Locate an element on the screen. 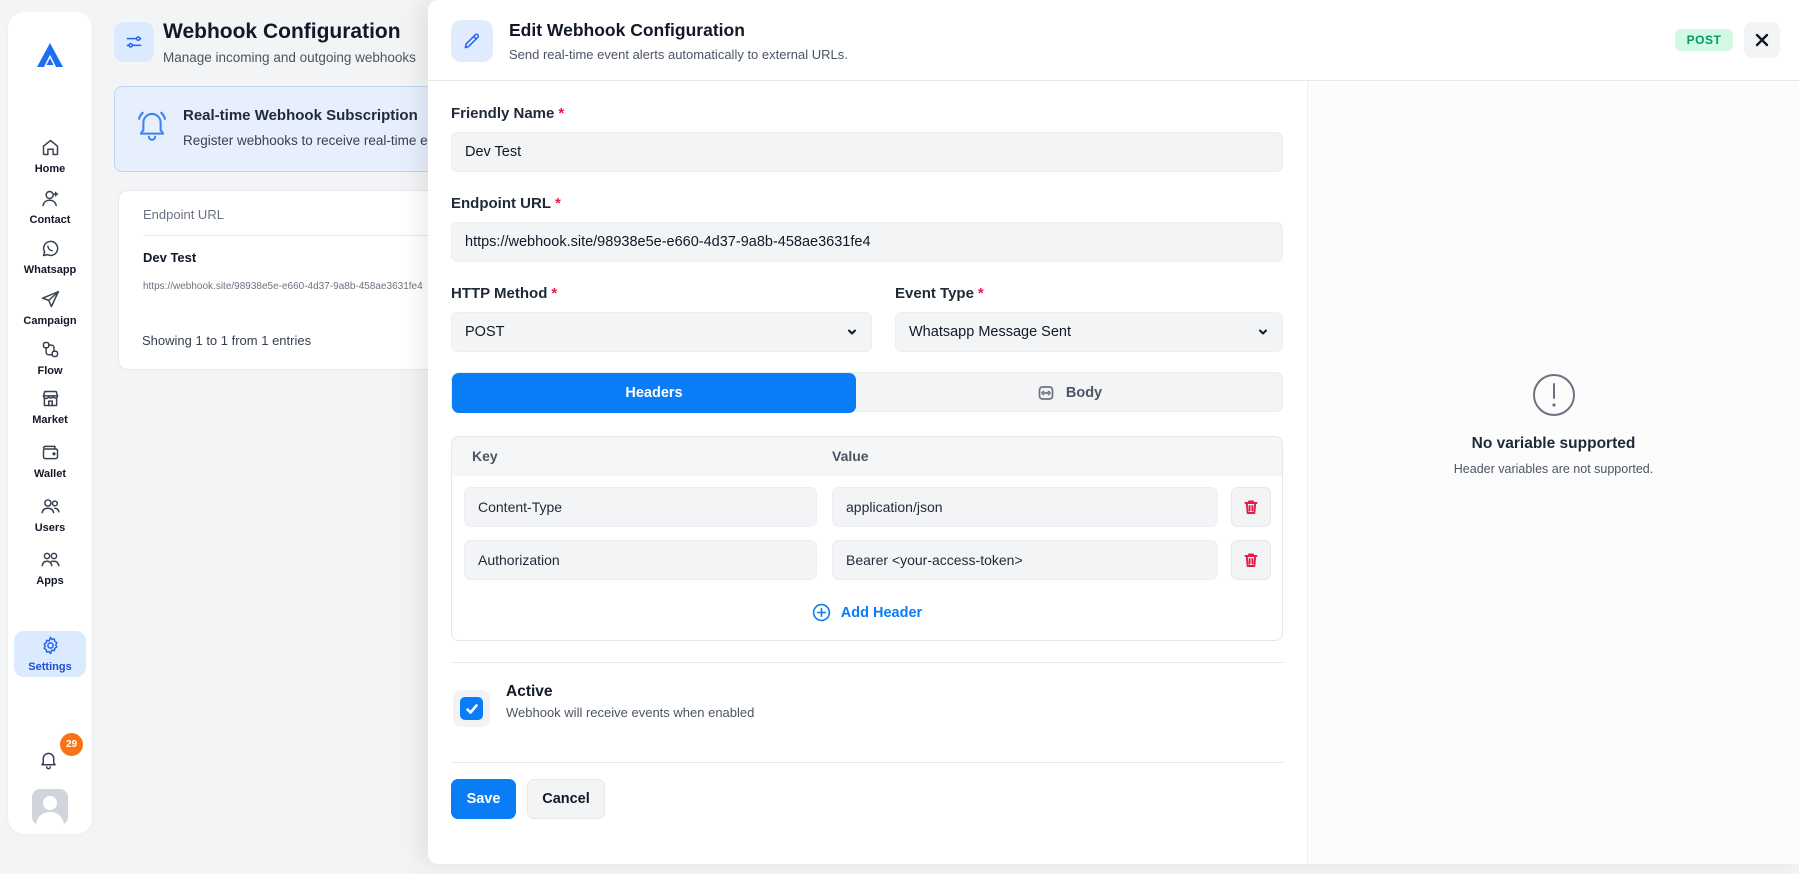 The width and height of the screenshot is (1799, 874). sidebar-item-apps: Apps is located at coordinates (50, 568).